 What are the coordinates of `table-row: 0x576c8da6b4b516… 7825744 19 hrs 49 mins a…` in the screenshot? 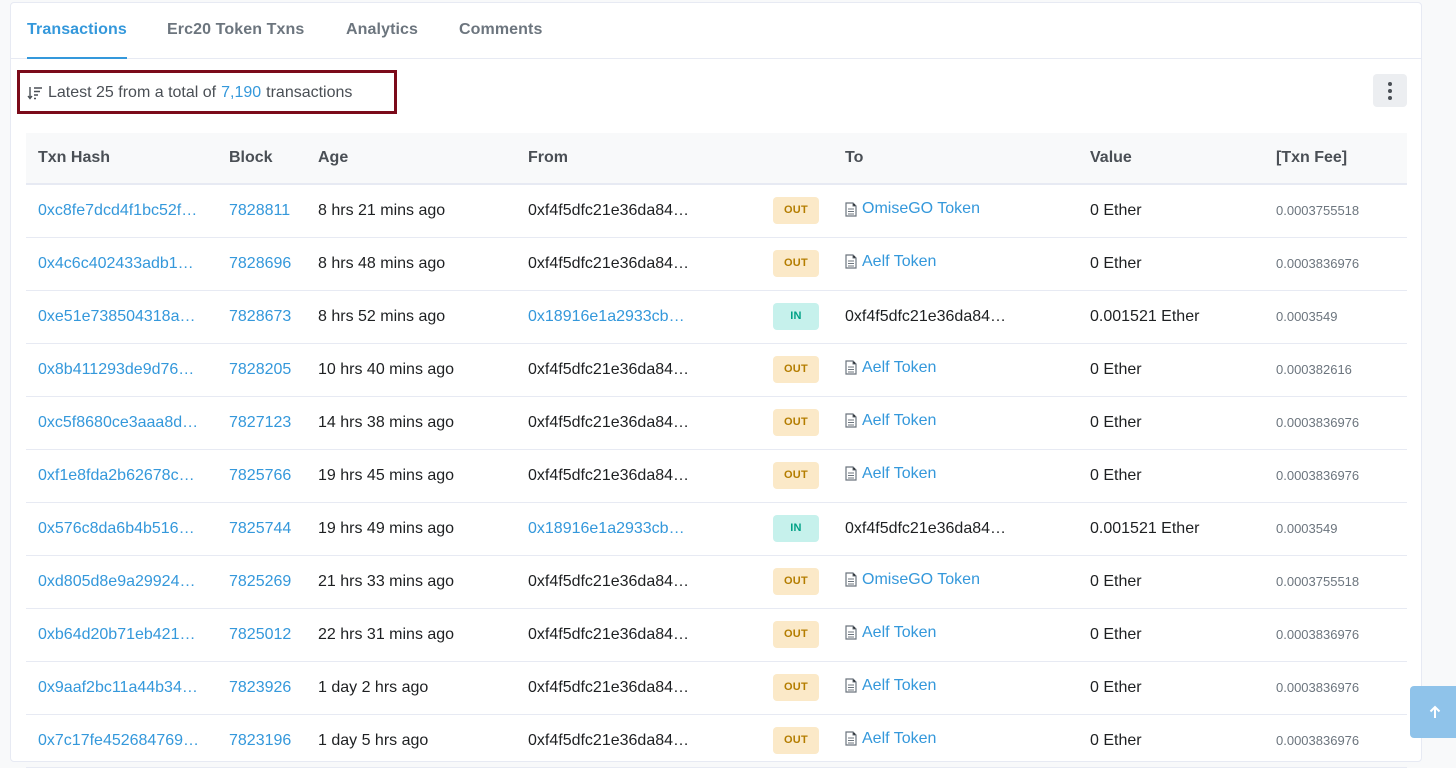 It's located at (716, 529).